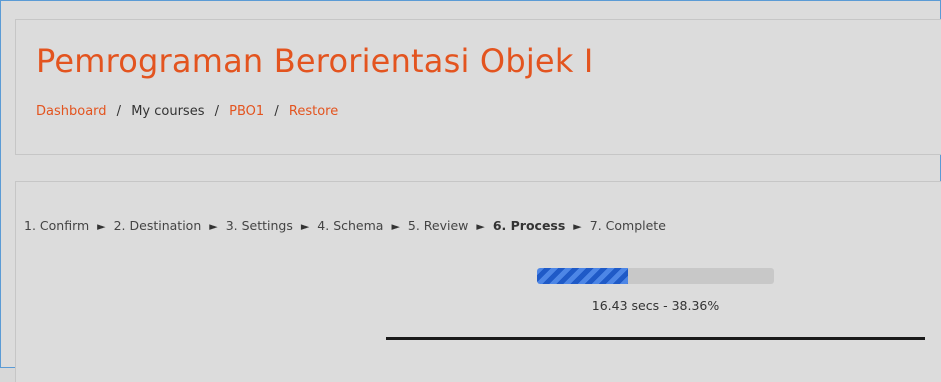  I want to click on breadcrumb: Dashboard / My courses / PBO1 / Restore, so click(187, 111).